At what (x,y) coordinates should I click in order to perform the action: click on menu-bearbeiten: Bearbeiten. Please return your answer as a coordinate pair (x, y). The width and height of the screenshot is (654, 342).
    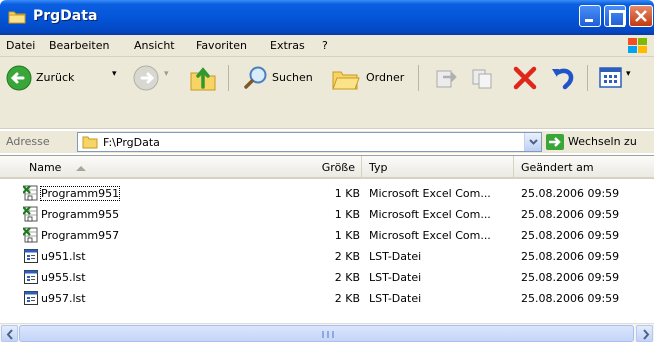
    Looking at the image, I should click on (79, 45).